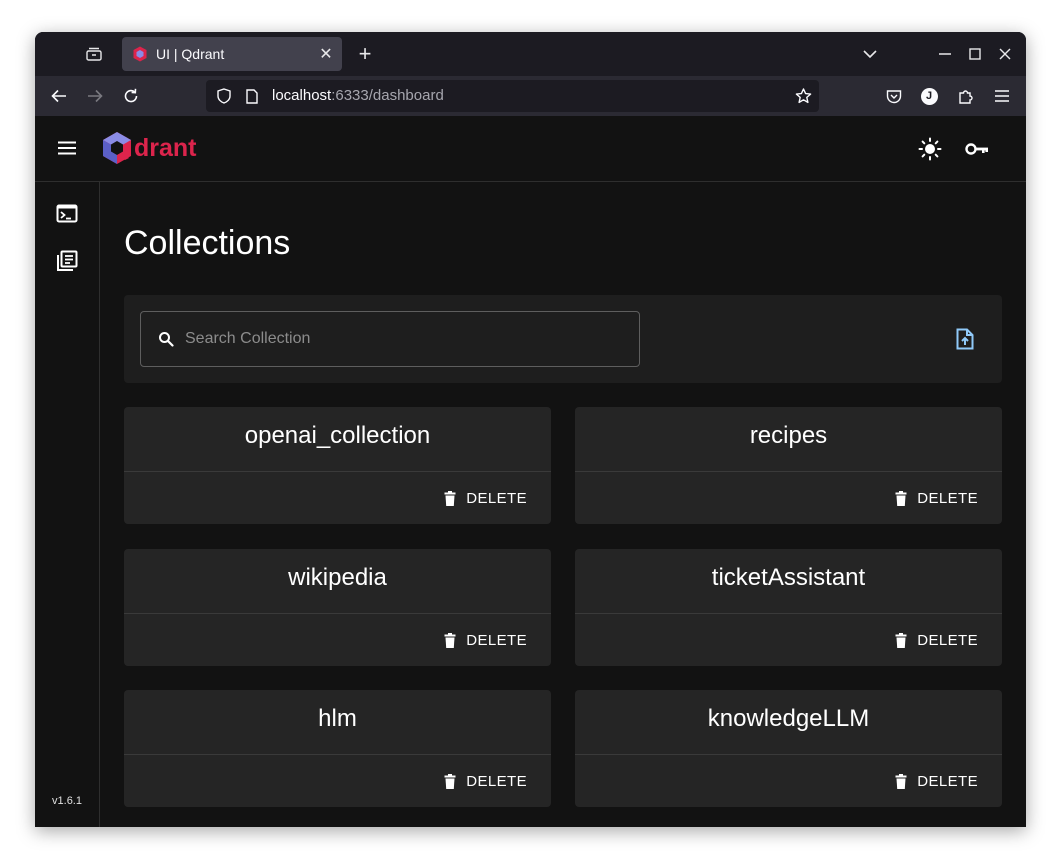 The width and height of the screenshot is (1061, 865). I want to click on key-icon, so click(977, 149).